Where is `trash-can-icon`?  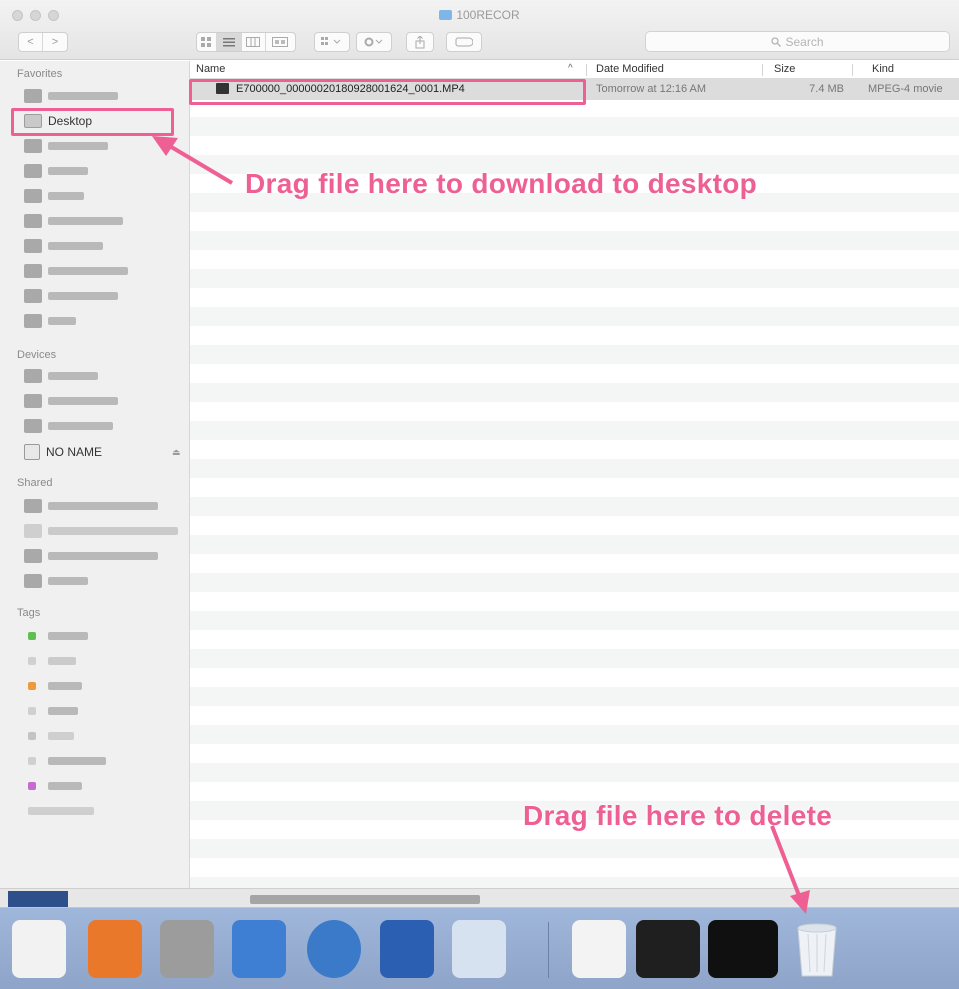 trash-can-icon is located at coordinates (817, 950).